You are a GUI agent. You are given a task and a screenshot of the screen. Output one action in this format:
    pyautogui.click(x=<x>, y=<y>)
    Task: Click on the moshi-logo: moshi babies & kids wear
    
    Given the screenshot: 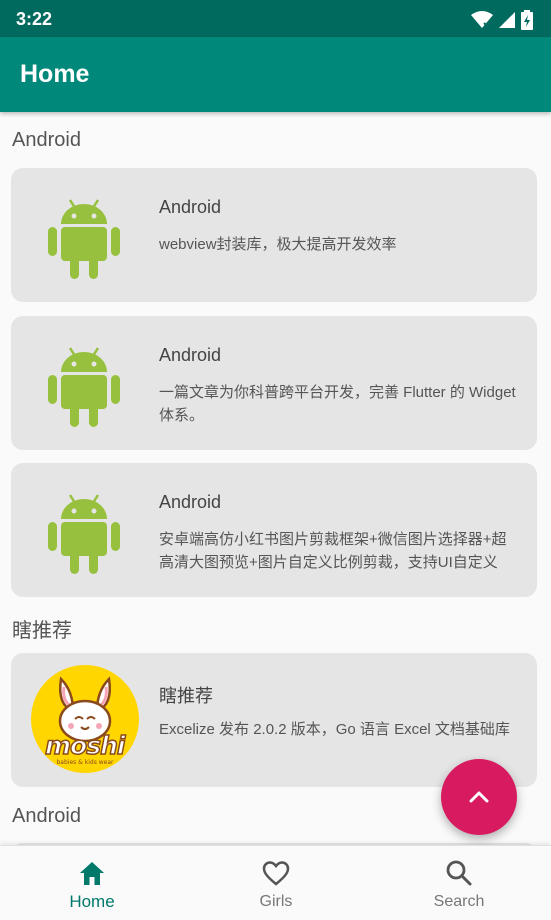 What is the action you would take?
    pyautogui.click(x=85, y=719)
    